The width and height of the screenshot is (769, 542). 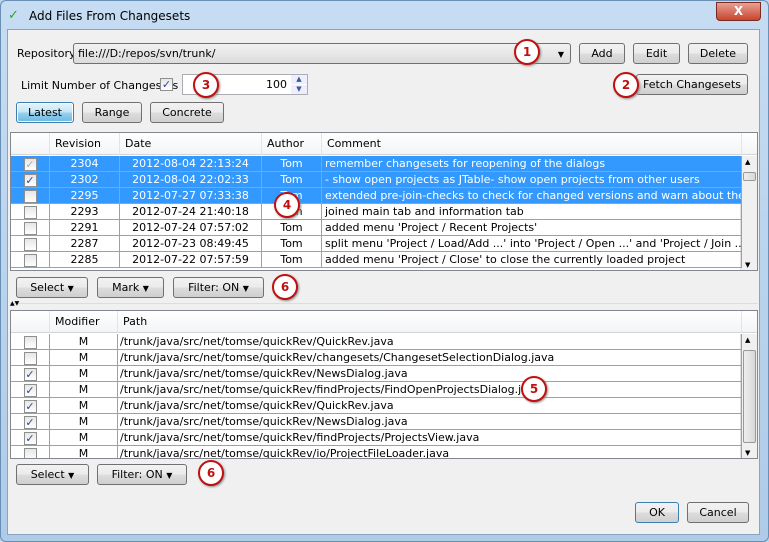 I want to click on title-bar: ✓ Add Files From Changesets X, so click(x=384, y=16).